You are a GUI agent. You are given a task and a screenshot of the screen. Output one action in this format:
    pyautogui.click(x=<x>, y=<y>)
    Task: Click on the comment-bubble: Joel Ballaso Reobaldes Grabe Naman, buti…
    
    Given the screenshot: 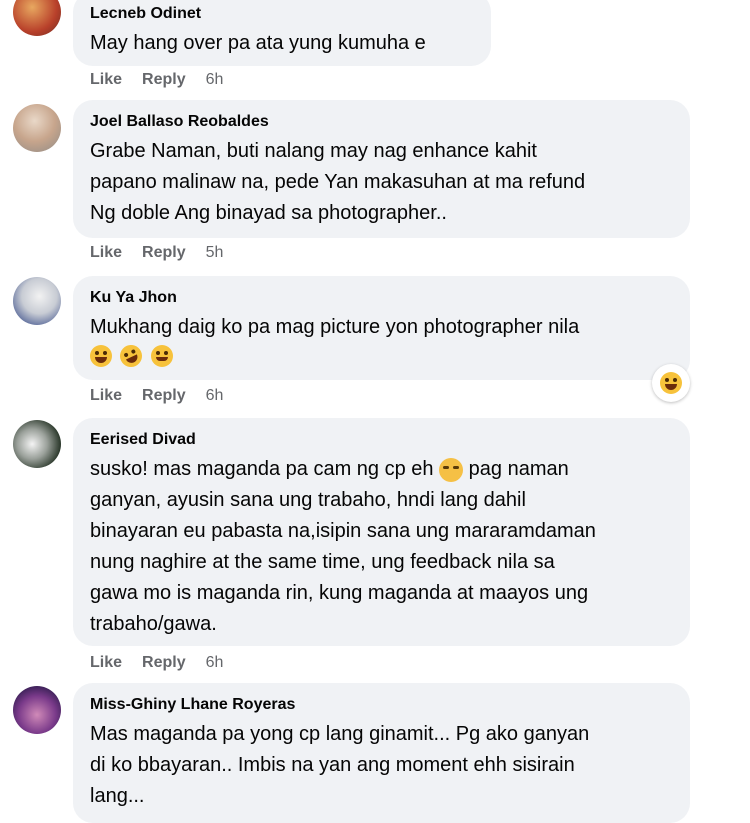 What is the action you would take?
    pyautogui.click(x=381, y=169)
    